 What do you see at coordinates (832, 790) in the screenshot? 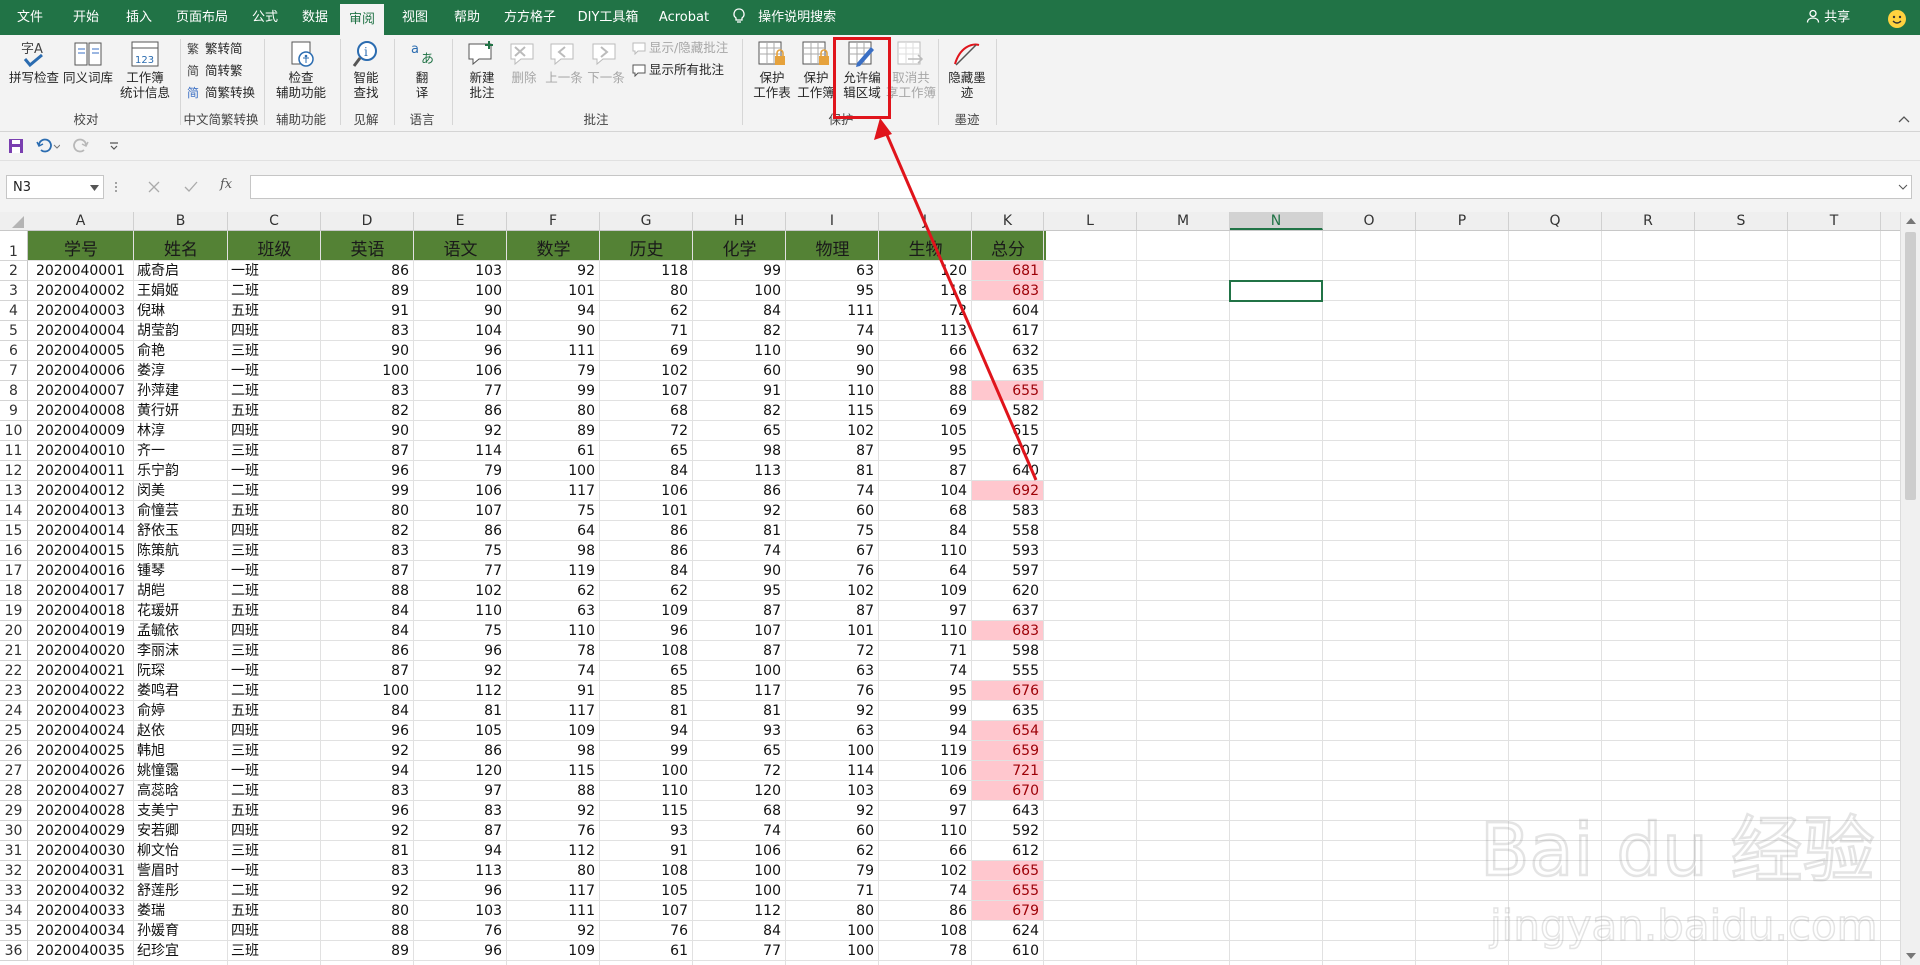
I see `table-cell: 103` at bounding box center [832, 790].